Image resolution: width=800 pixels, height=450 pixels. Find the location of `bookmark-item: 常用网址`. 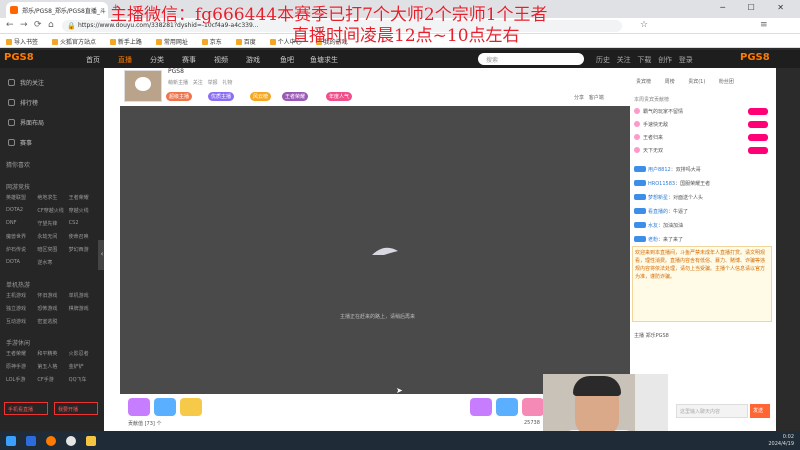

bookmark-item: 常用网址 is located at coordinates (171, 42).